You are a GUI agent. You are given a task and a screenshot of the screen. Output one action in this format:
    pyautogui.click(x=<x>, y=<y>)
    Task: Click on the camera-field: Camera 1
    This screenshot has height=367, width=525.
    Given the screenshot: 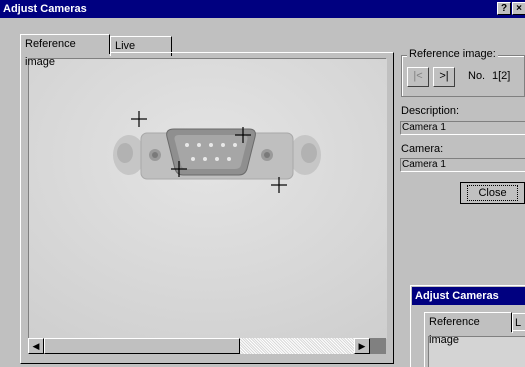 What is the action you would take?
    pyautogui.click(x=462, y=165)
    